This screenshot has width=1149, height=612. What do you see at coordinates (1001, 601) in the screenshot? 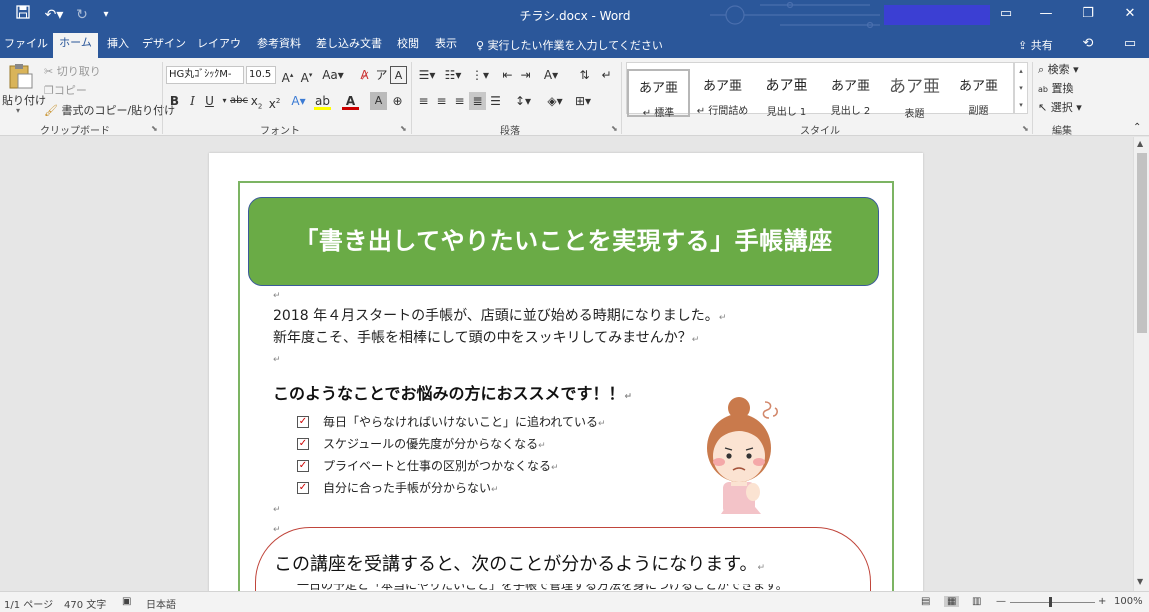
I see `zoom-out-button: —` at bounding box center [1001, 601].